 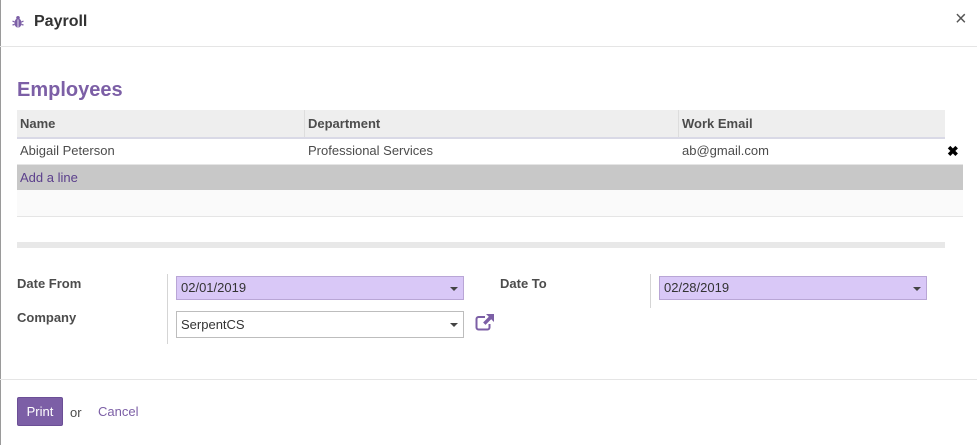 What do you see at coordinates (812, 123) in the screenshot?
I see `column-header-work-email: Work Email` at bounding box center [812, 123].